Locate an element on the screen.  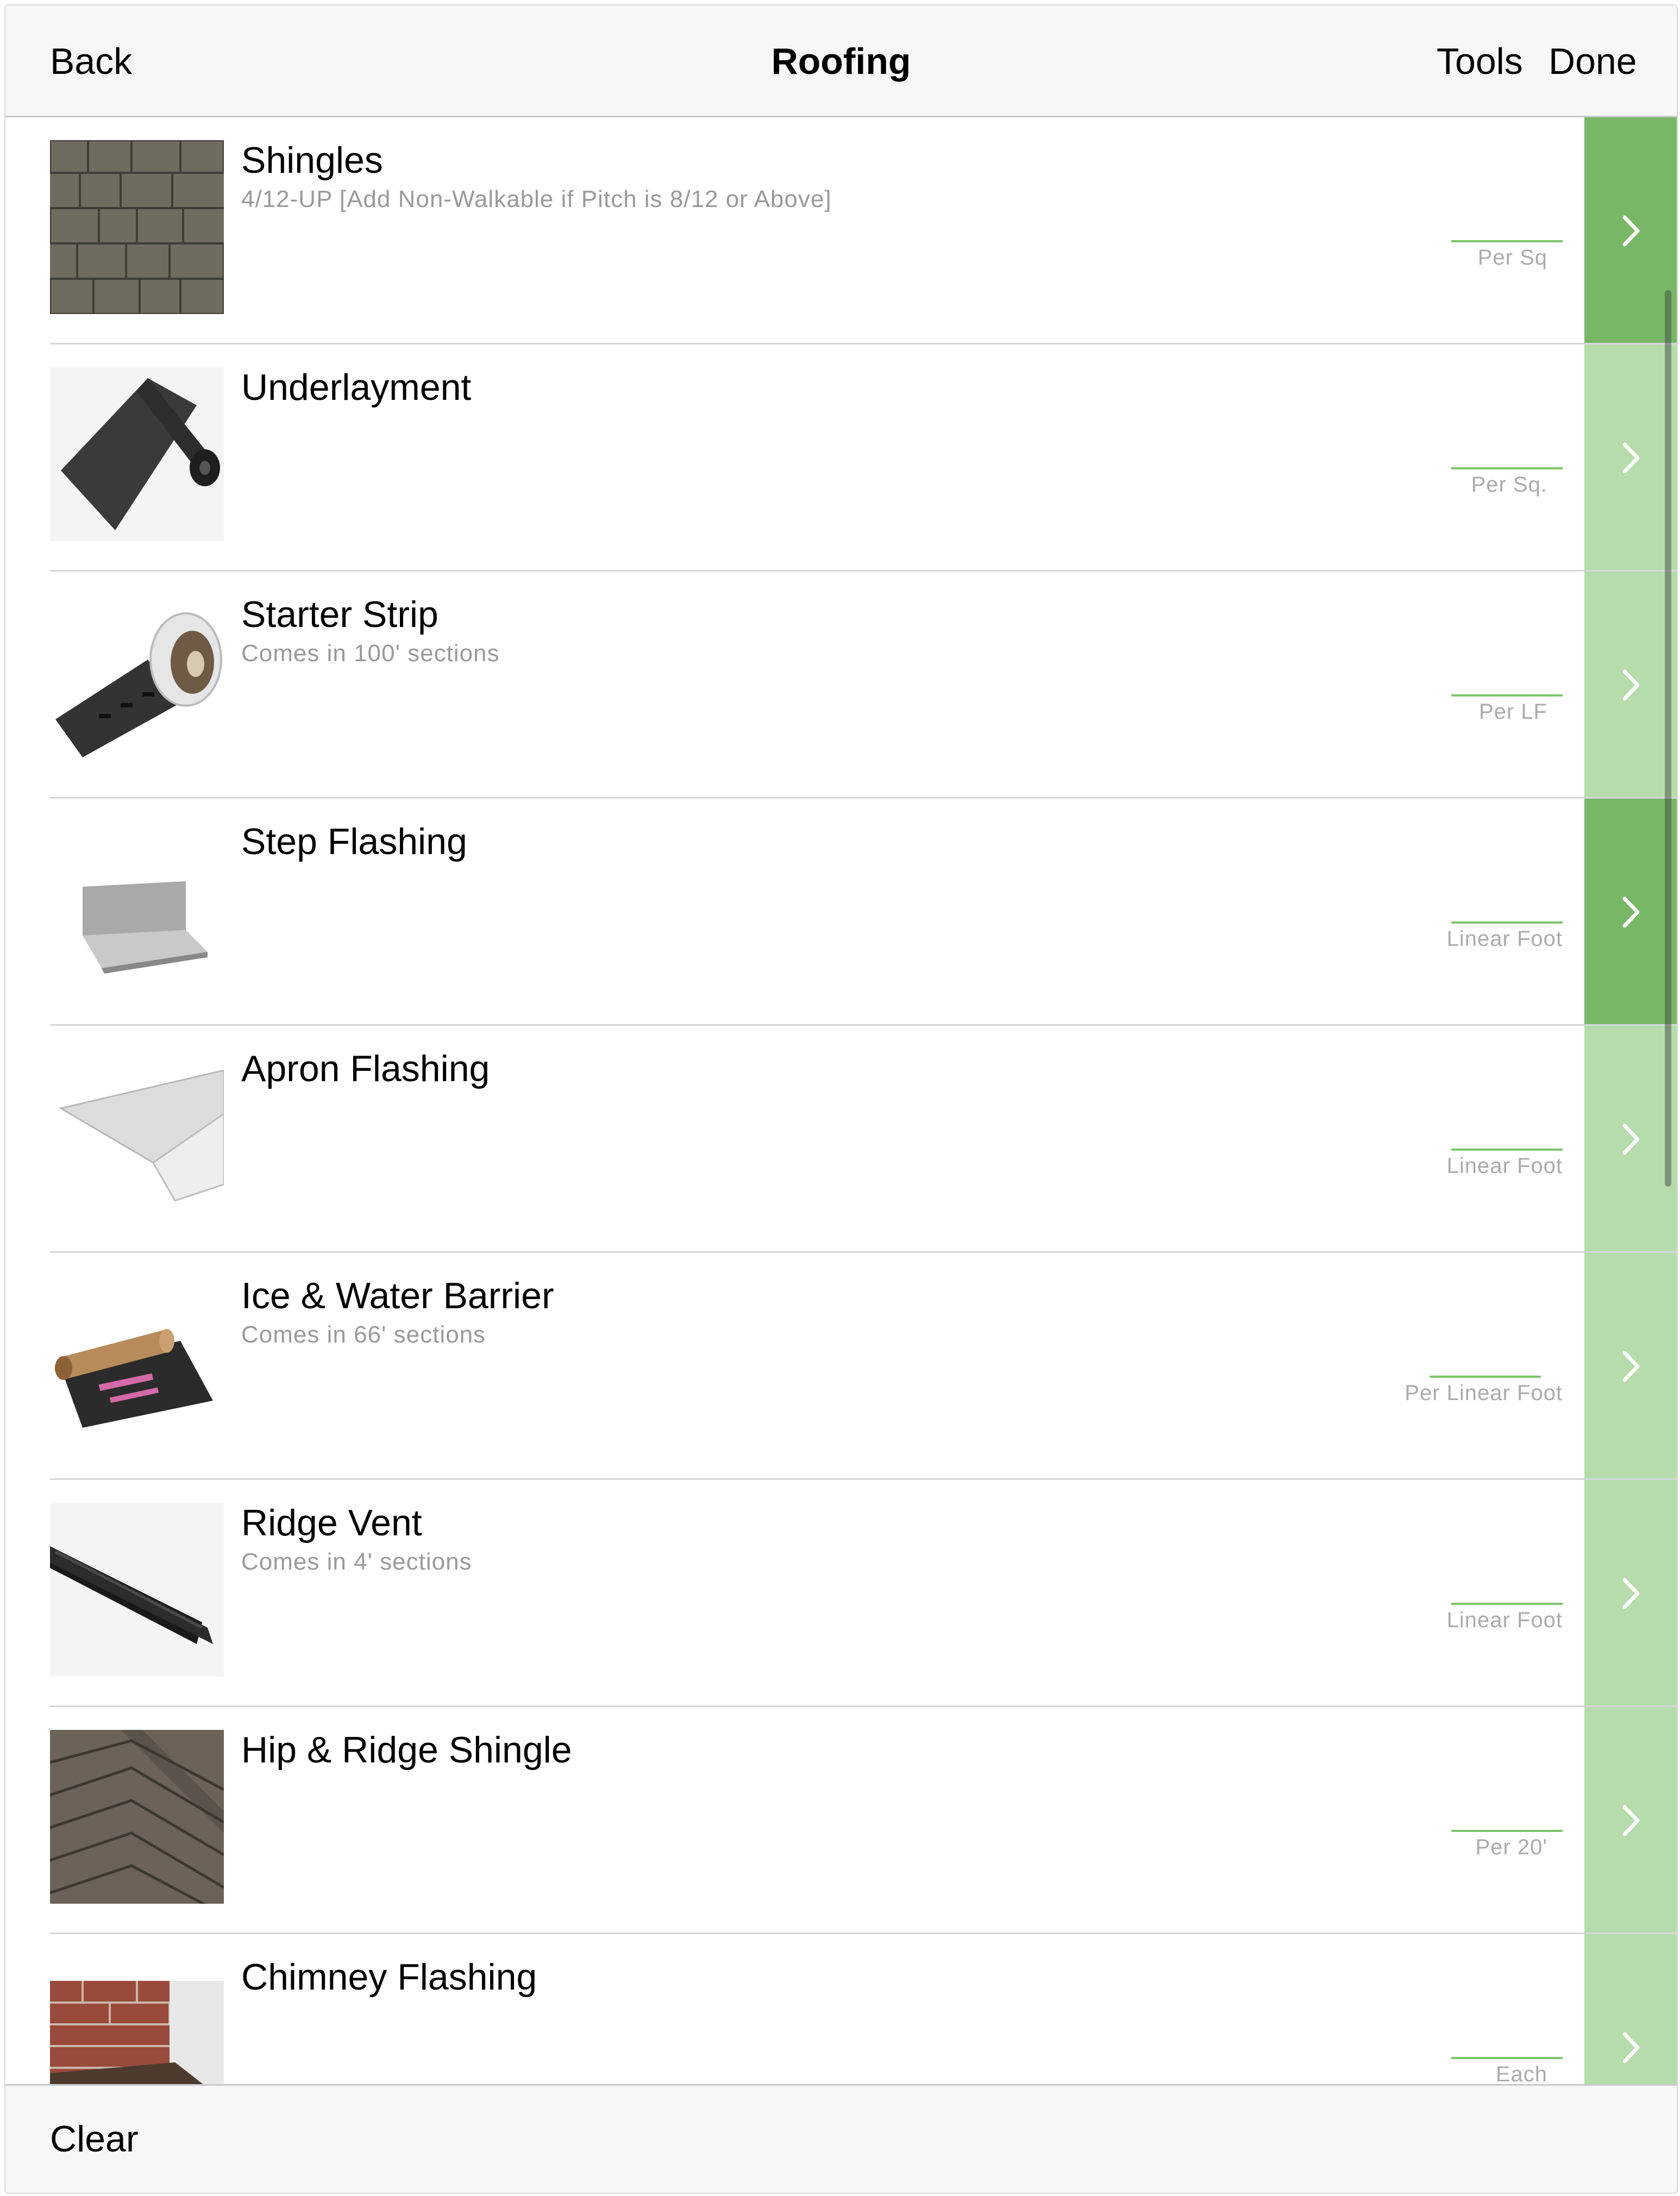
list-item: Chimney Flashing Each is located at coordinates (841, 2009).